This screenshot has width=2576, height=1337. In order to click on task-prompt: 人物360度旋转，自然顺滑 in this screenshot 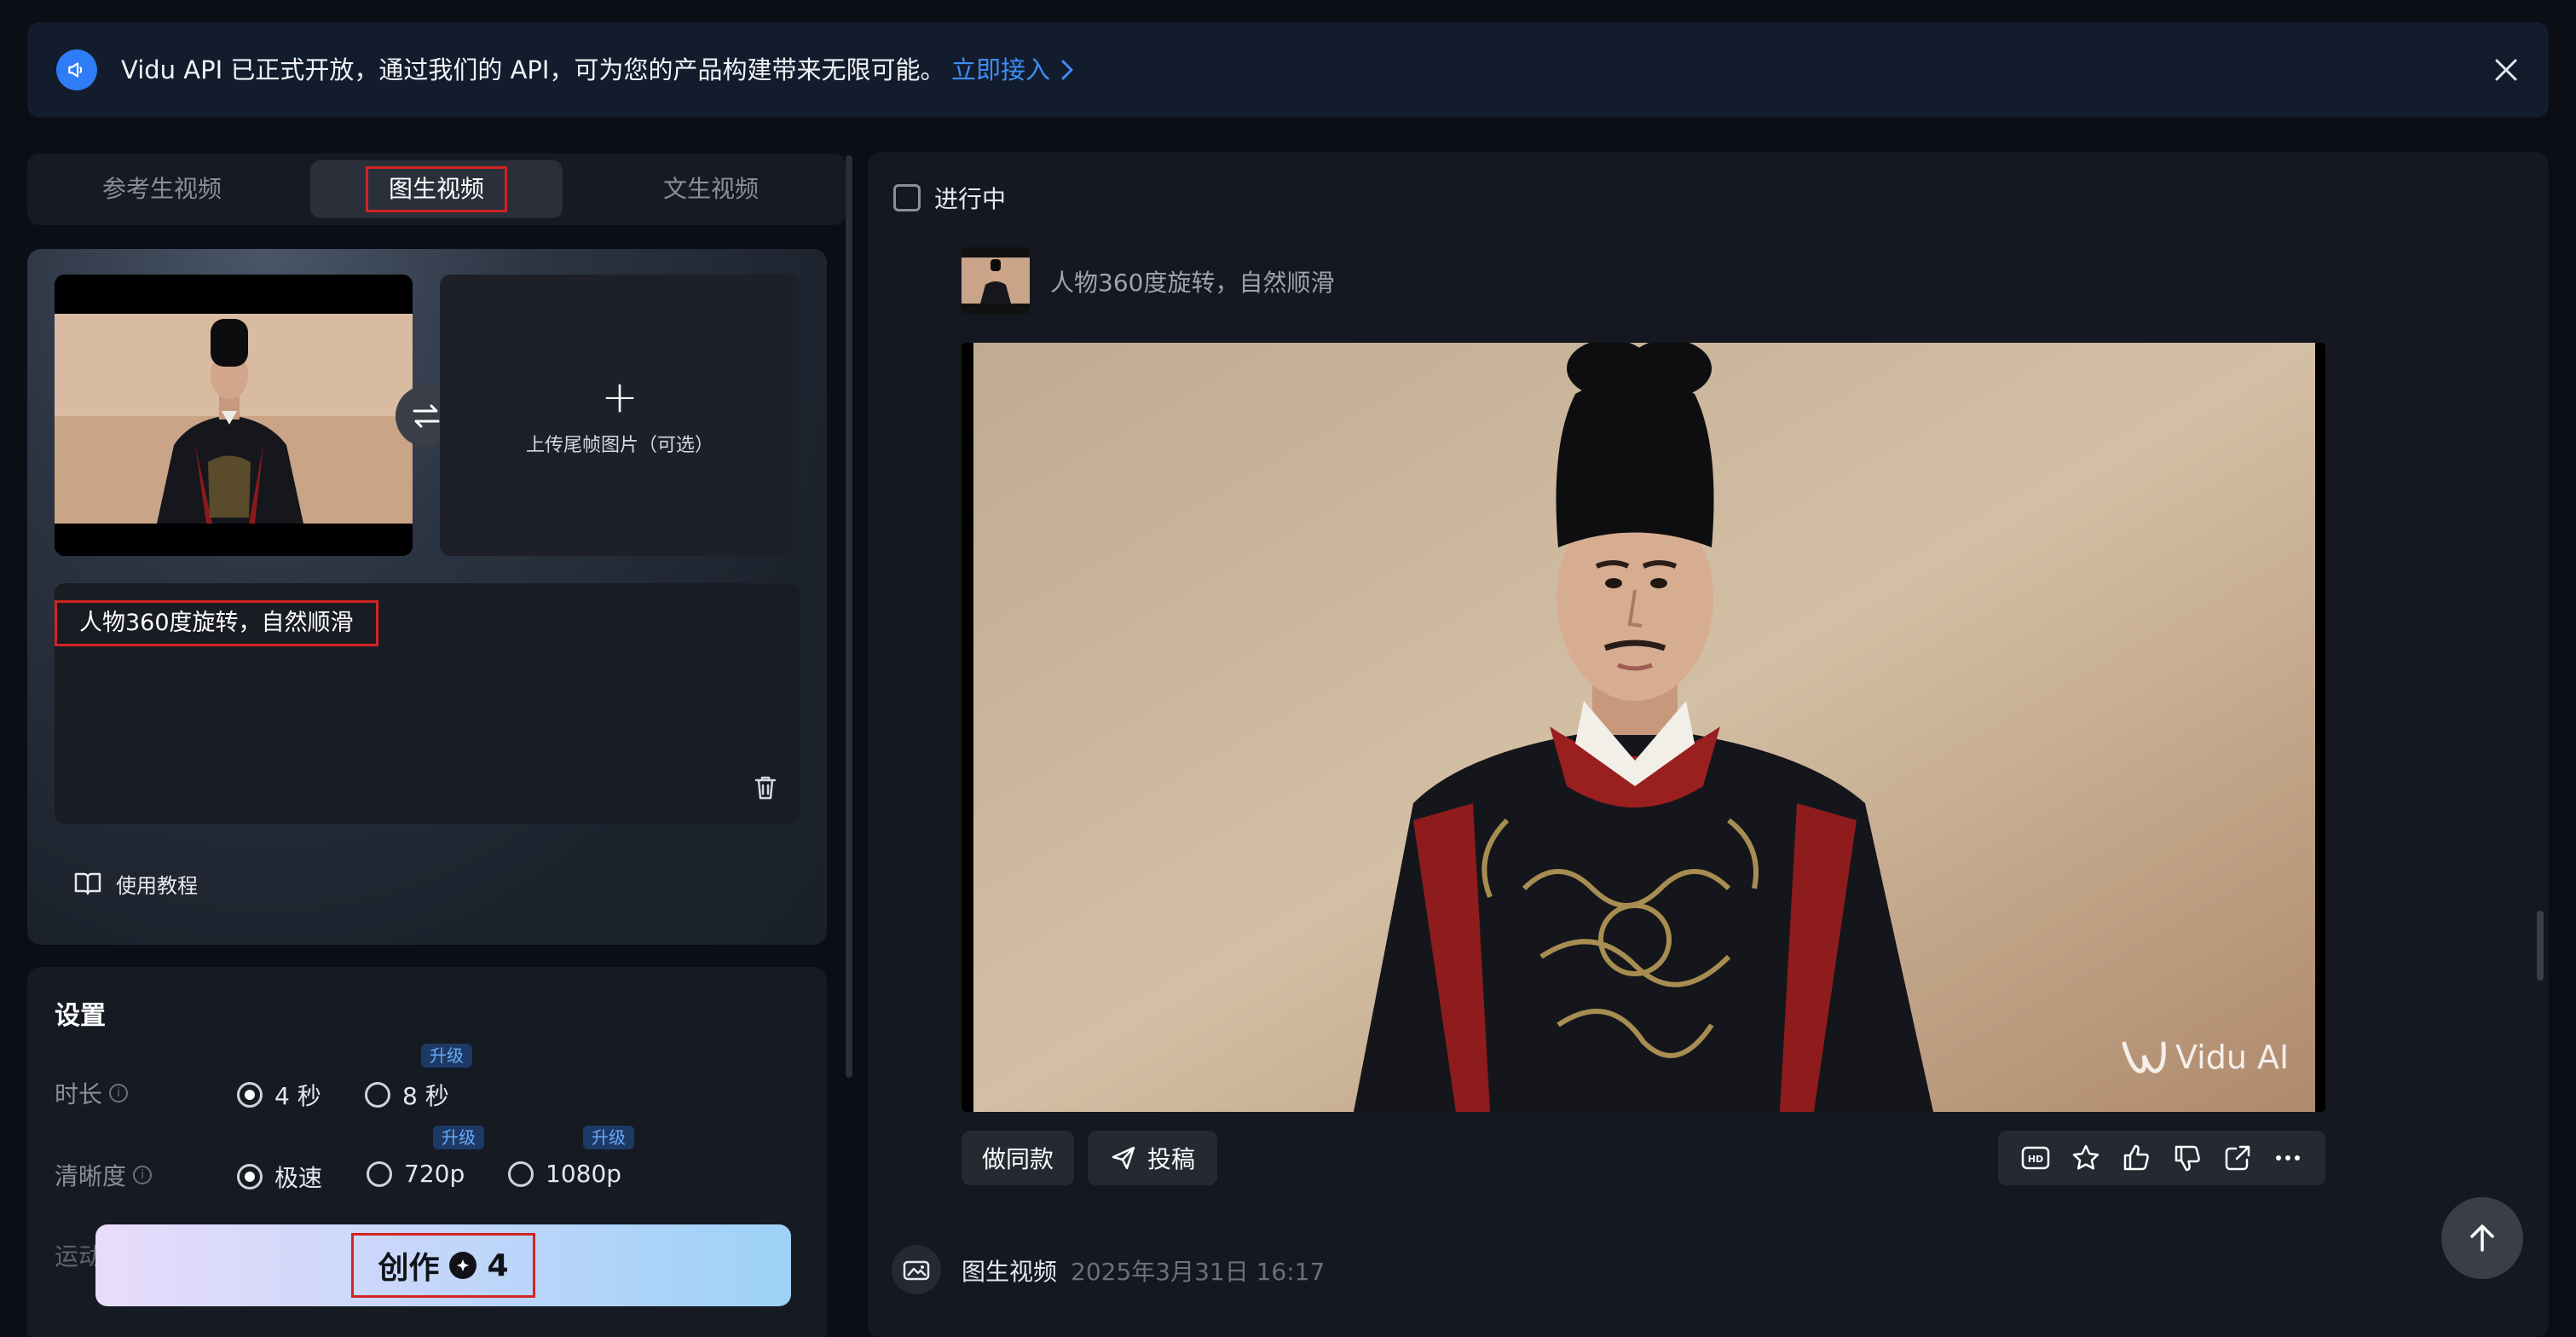, I will do `click(1192, 283)`.